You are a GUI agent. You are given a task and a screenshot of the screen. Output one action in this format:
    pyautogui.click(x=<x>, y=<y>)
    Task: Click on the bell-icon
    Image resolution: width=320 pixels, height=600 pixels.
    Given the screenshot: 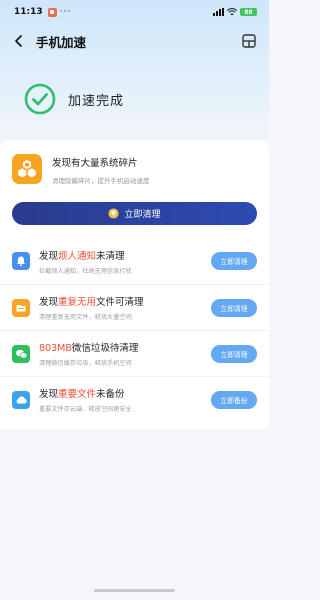 What is the action you would take?
    pyautogui.click(x=21, y=261)
    